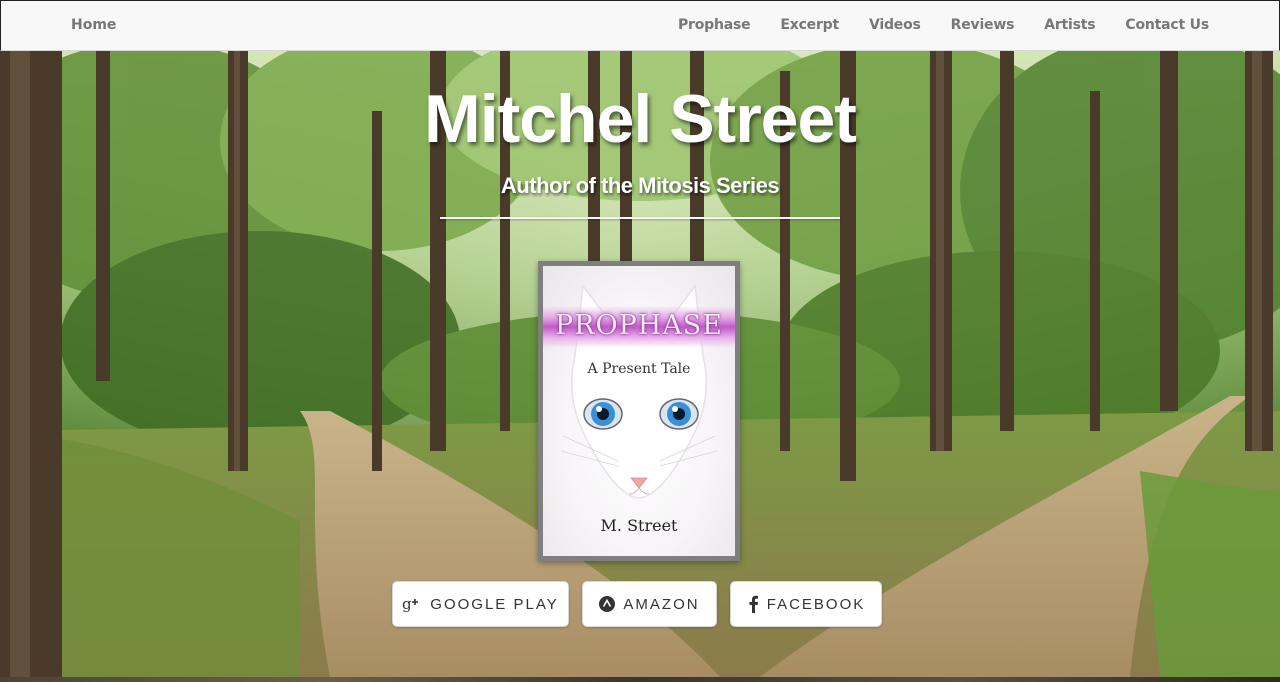 The height and width of the screenshot is (682, 1280). I want to click on google-plus-icon: g, so click(412, 604).